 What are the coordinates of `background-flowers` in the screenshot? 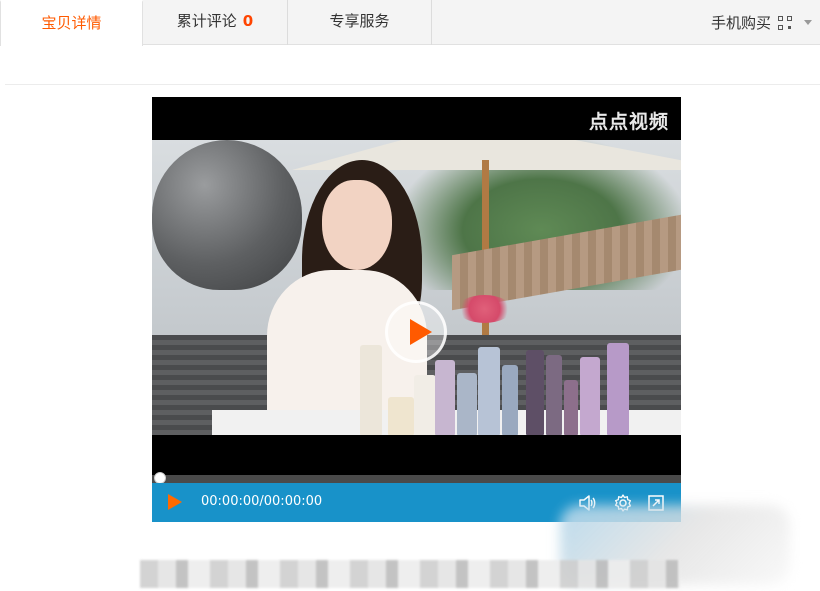 It's located at (484, 309).